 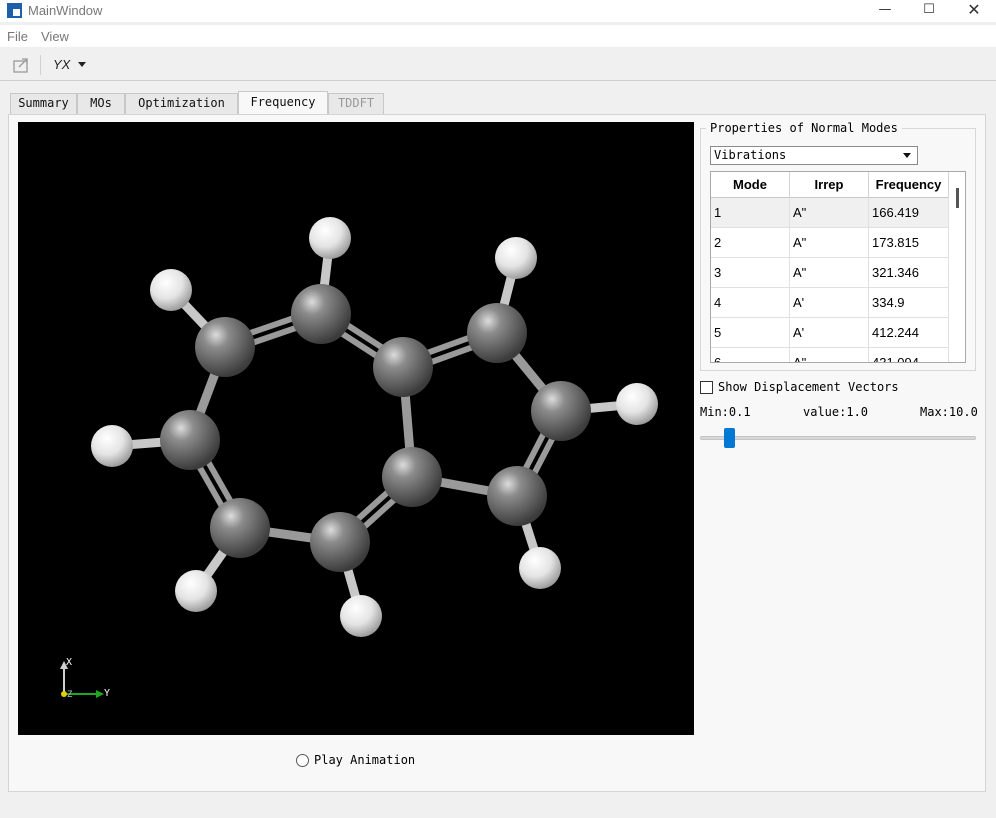 I want to click on slider-max-label: Max:10.0, so click(x=949, y=412).